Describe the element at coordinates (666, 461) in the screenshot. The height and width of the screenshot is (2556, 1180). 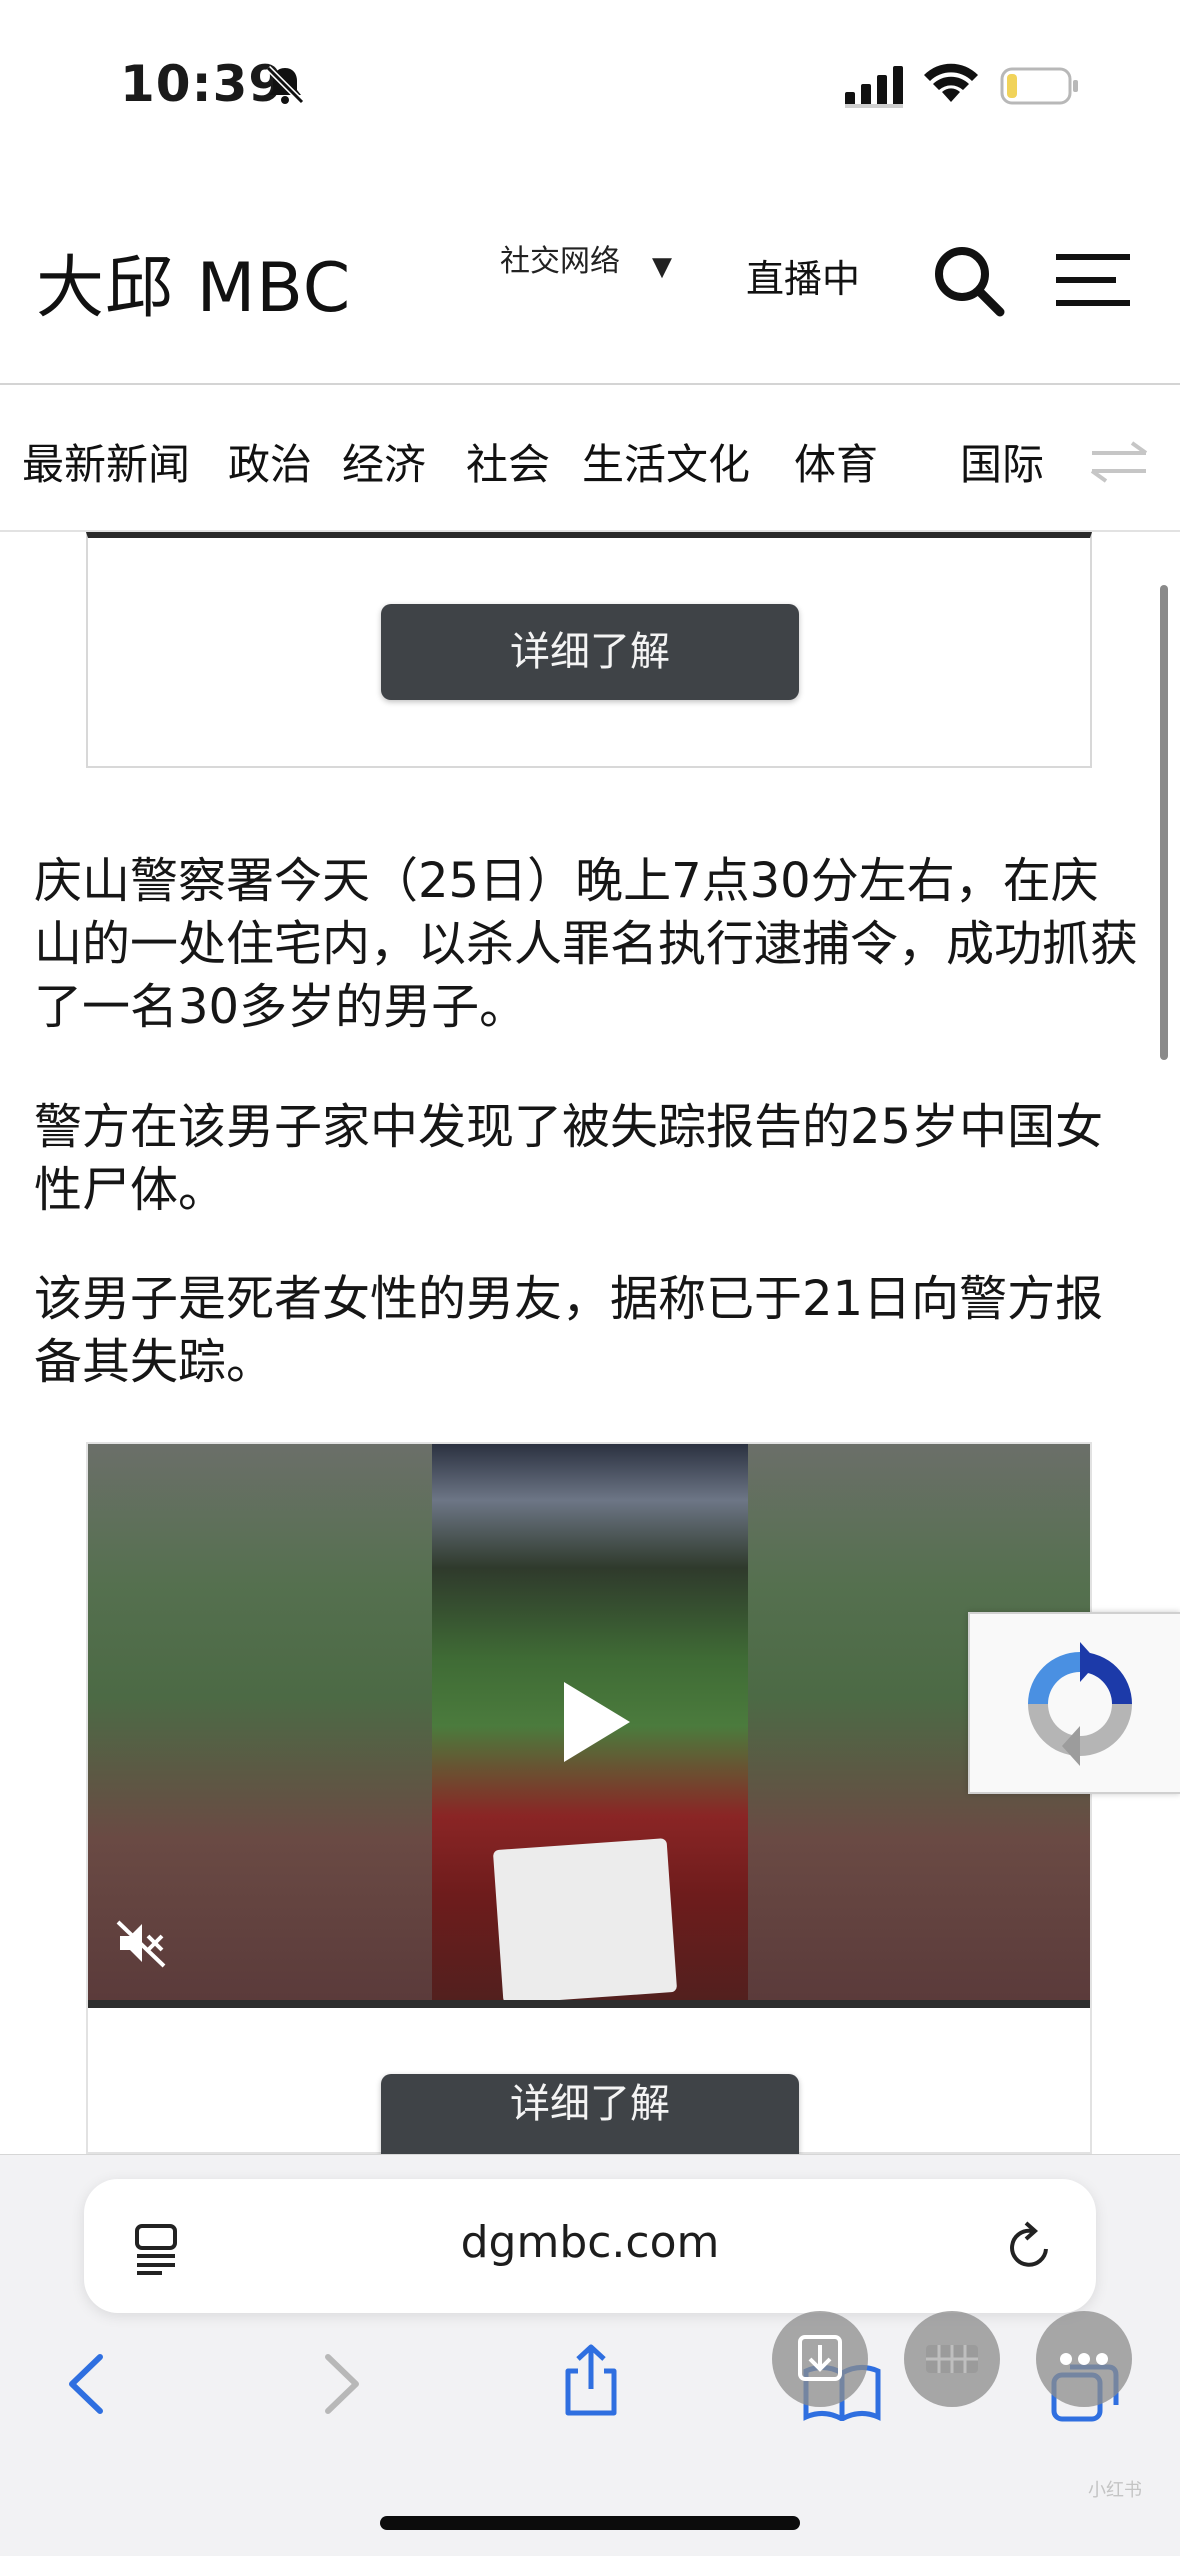
I see `tab-life-culture: 生活文化` at that location.